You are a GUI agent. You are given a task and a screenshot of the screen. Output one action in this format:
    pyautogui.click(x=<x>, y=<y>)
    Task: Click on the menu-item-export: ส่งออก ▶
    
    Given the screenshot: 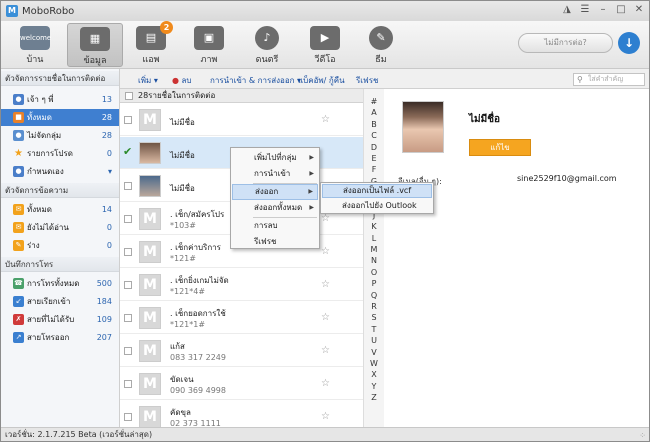 What is the action you would take?
    pyautogui.click(x=275, y=192)
    